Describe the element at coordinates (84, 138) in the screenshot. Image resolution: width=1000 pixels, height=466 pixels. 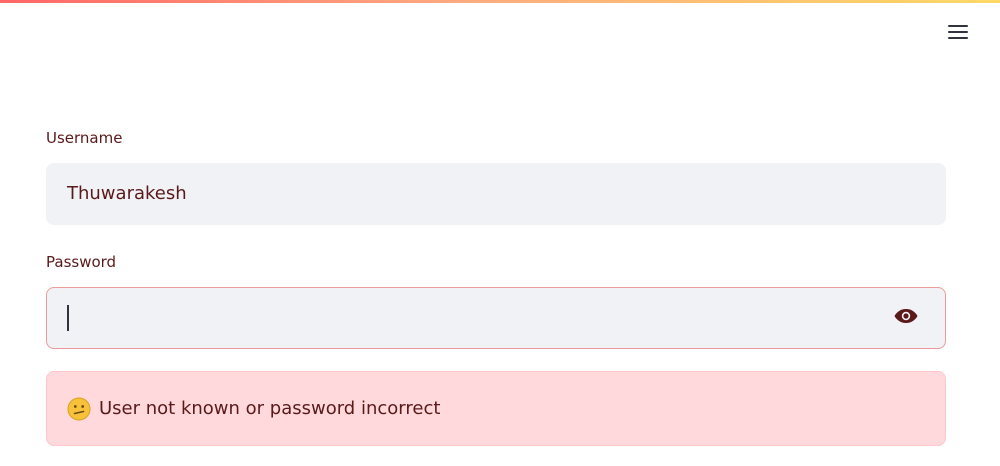
I see `username-label: Username` at that location.